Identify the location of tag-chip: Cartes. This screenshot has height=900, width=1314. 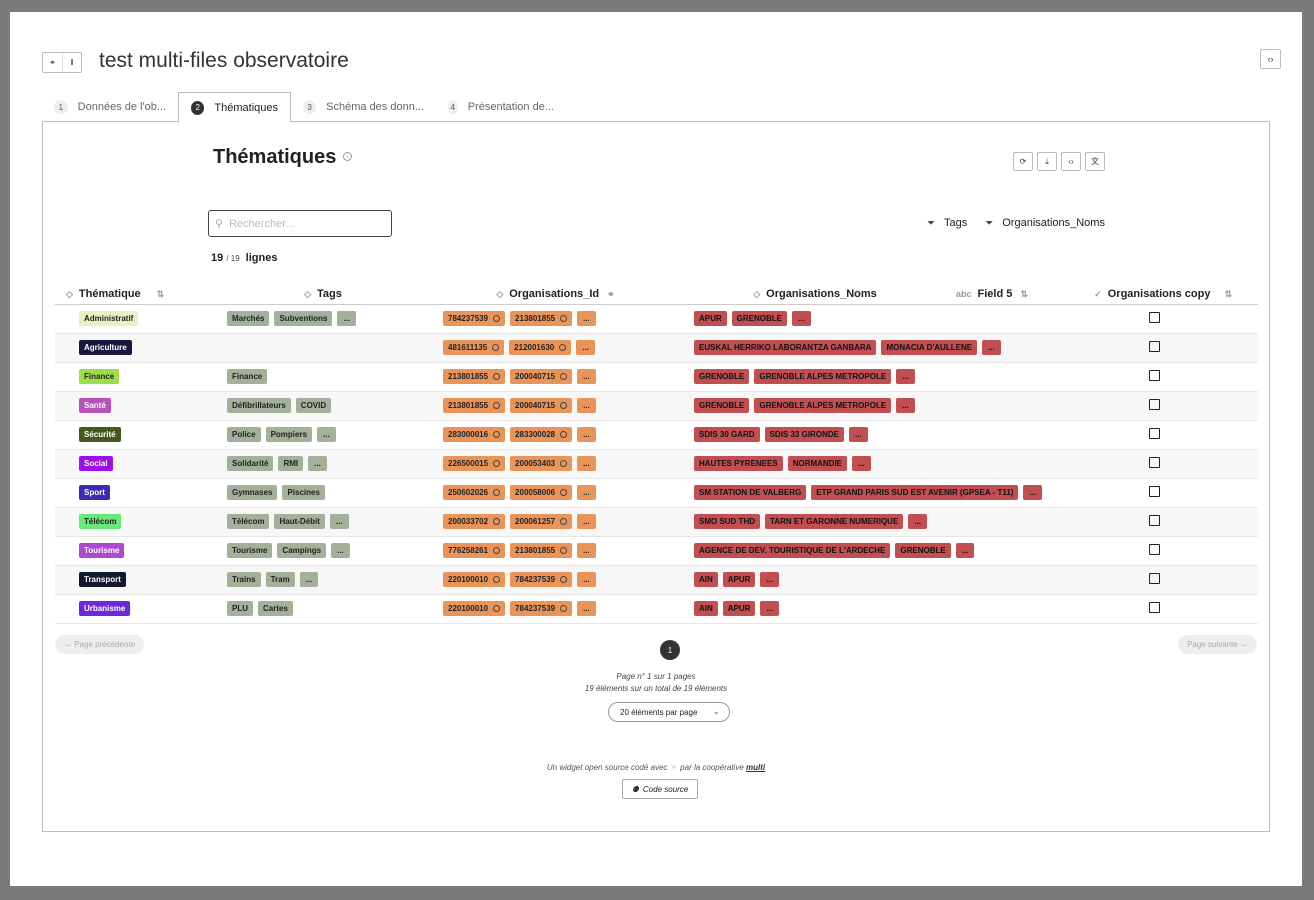
(275, 608).